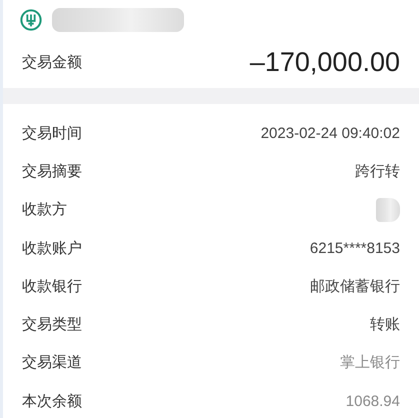 This screenshot has height=418, width=419. Describe the element at coordinates (52, 324) in the screenshot. I see `detail-label: 交易类型` at that location.